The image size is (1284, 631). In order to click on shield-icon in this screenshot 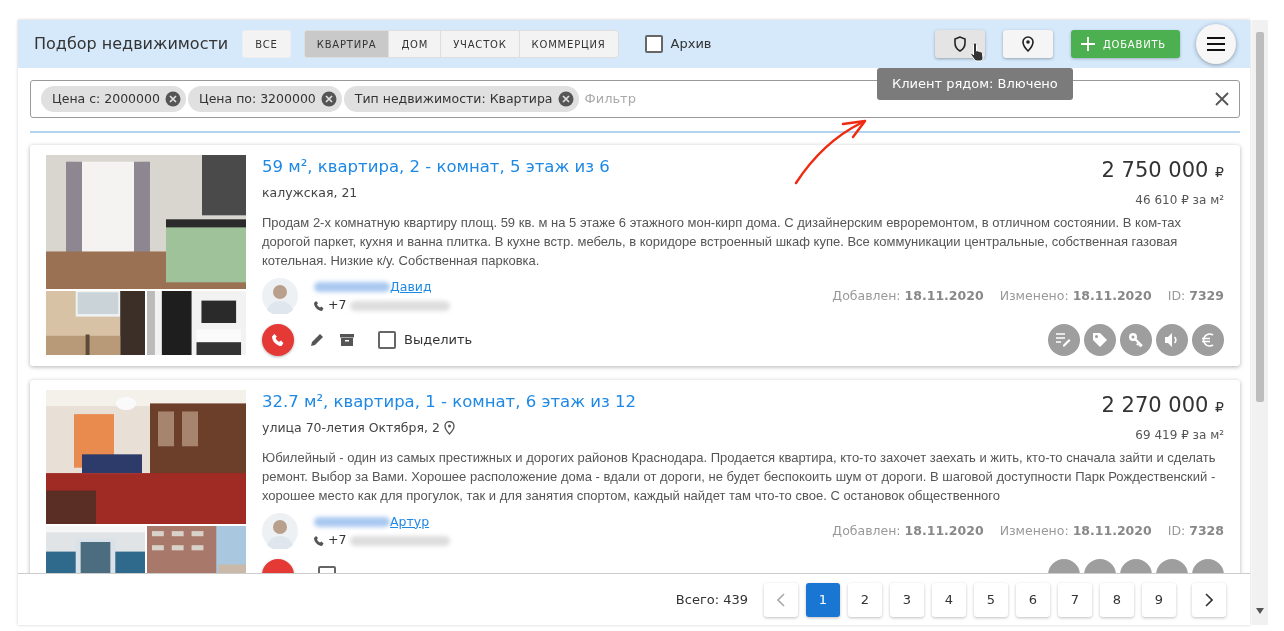, I will do `click(959, 44)`.